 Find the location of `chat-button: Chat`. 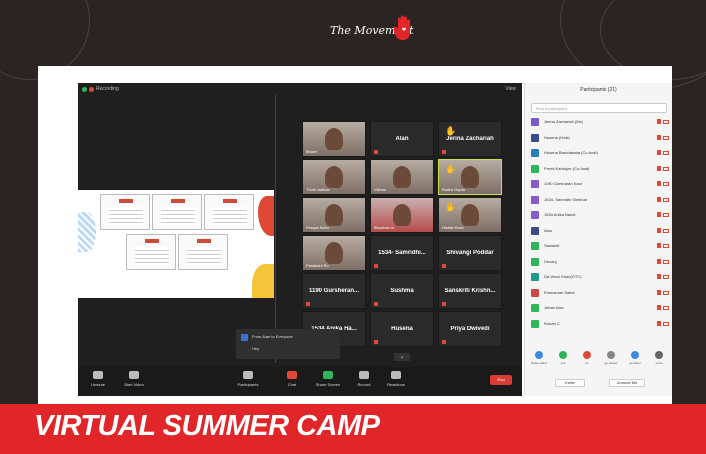

chat-button: Chat is located at coordinates (292, 379).